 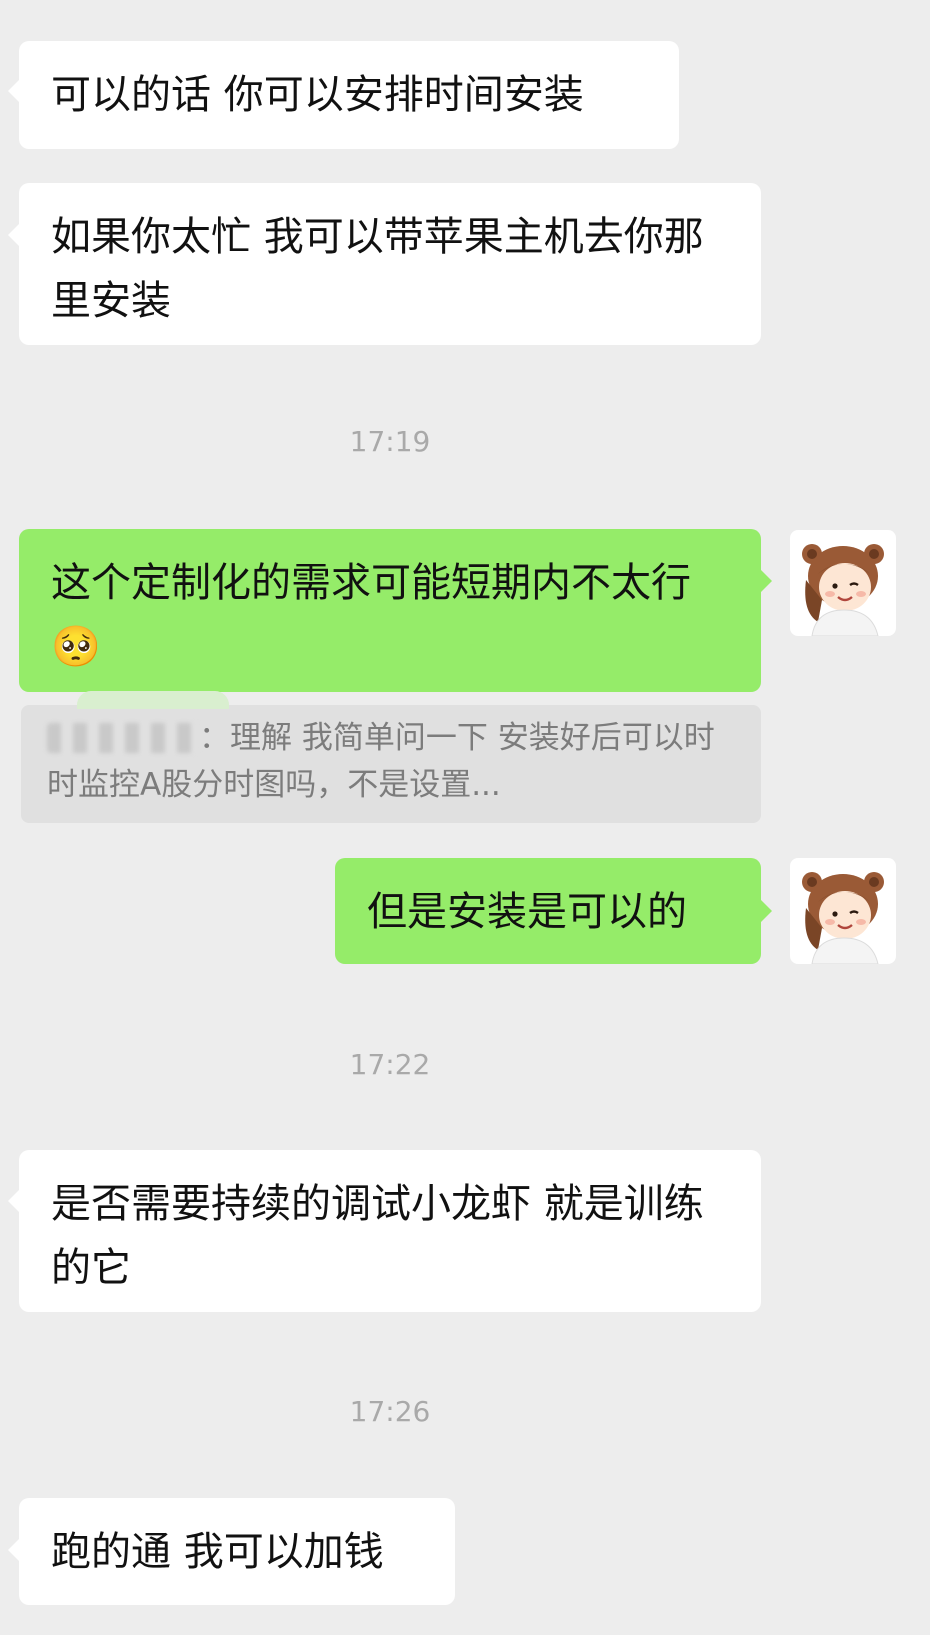 I want to click on message-text: 这个定制化的需求可能短期内不太行, so click(x=371, y=583).